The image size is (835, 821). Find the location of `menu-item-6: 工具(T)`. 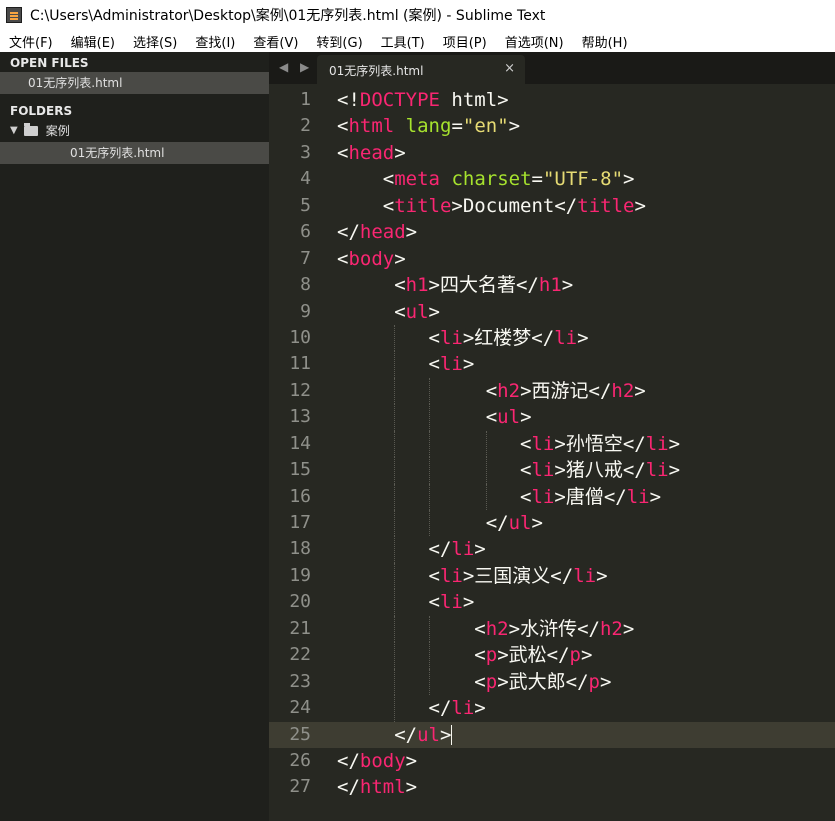

menu-item-6: 工具(T) is located at coordinates (403, 41).